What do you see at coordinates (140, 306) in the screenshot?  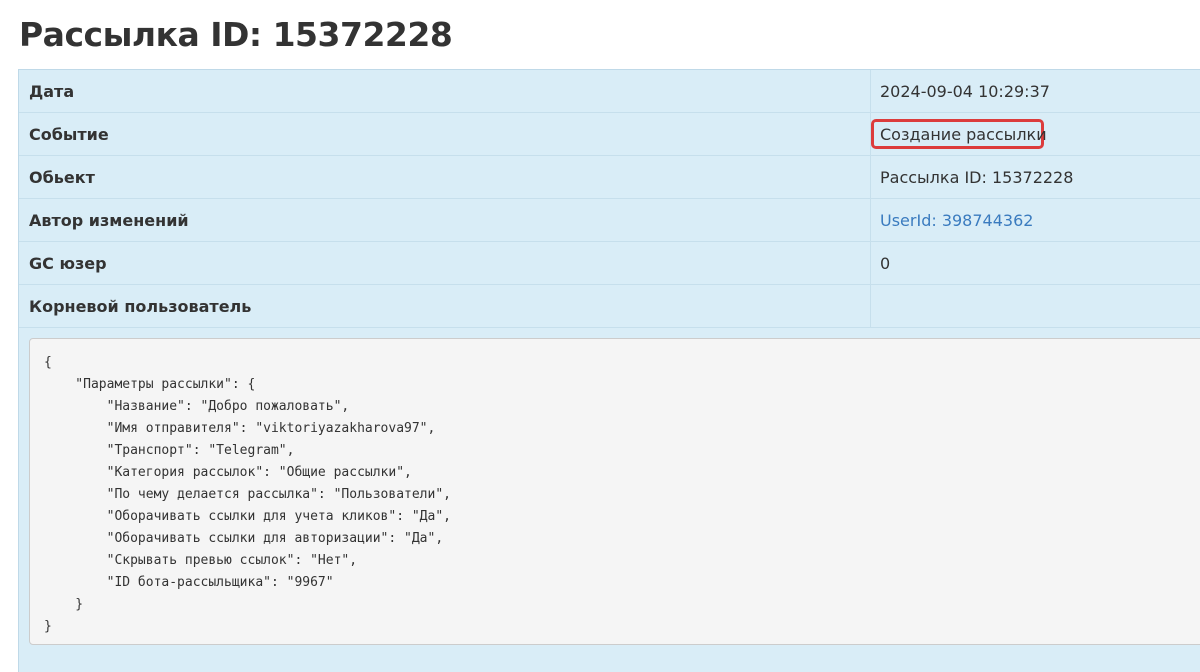 I see `row-label-root-user: Корневой пользователь` at bounding box center [140, 306].